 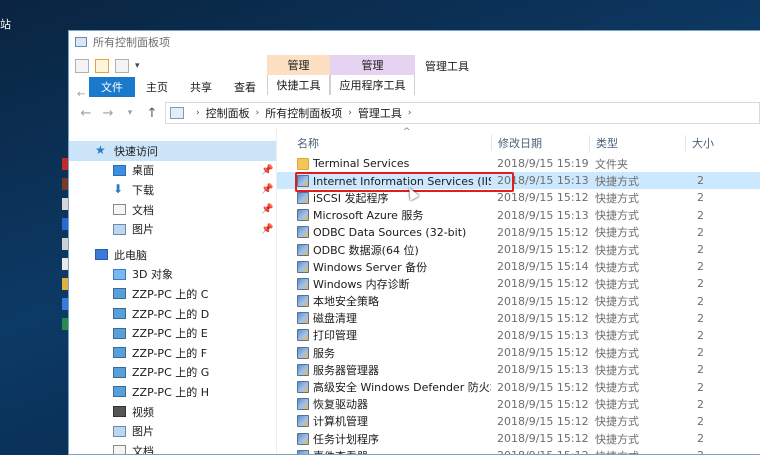 What do you see at coordinates (172, 210) in the screenshot?
I see `nav-item-documents: 文档 📌` at bounding box center [172, 210].